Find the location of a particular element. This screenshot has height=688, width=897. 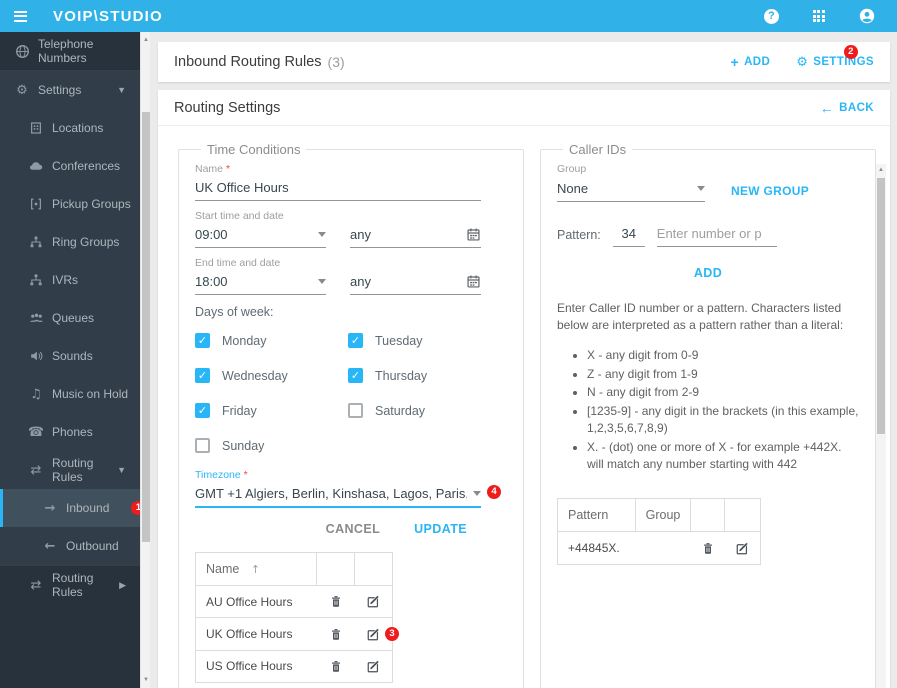

dropdown-caret-icon is located at coordinates (322, 234).